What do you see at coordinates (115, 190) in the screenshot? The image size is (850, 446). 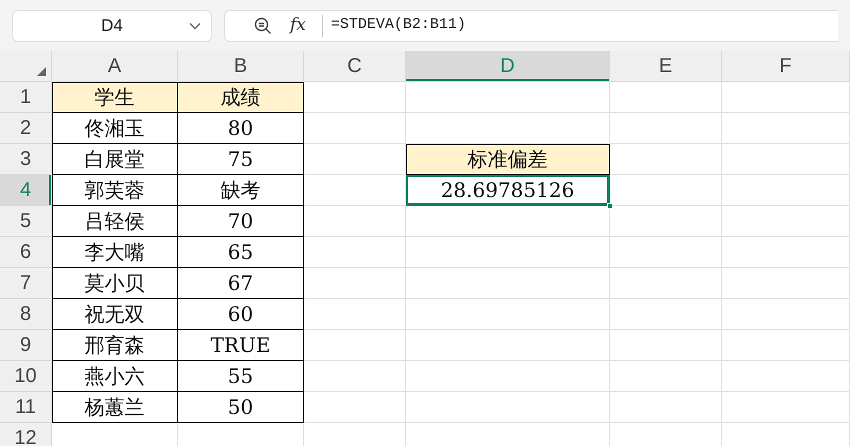 I see `table-cell: 郭芙蓉` at bounding box center [115, 190].